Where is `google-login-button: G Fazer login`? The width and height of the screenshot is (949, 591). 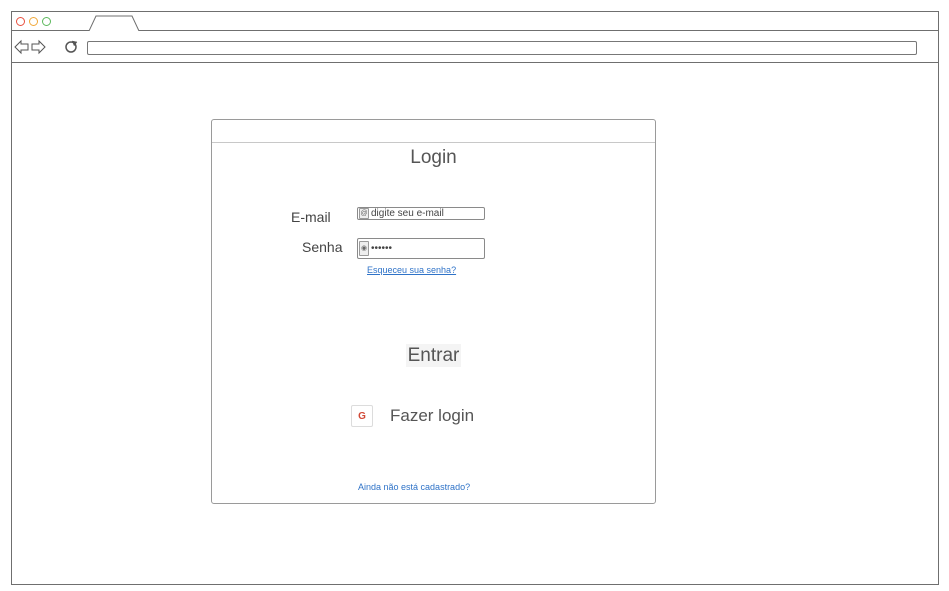
google-login-button: G Fazer login is located at coordinates (412, 416).